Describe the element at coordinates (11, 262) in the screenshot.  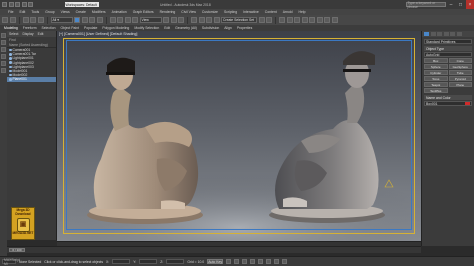
I see `maxscript-listener-input: MAXScript Mi` at that location.